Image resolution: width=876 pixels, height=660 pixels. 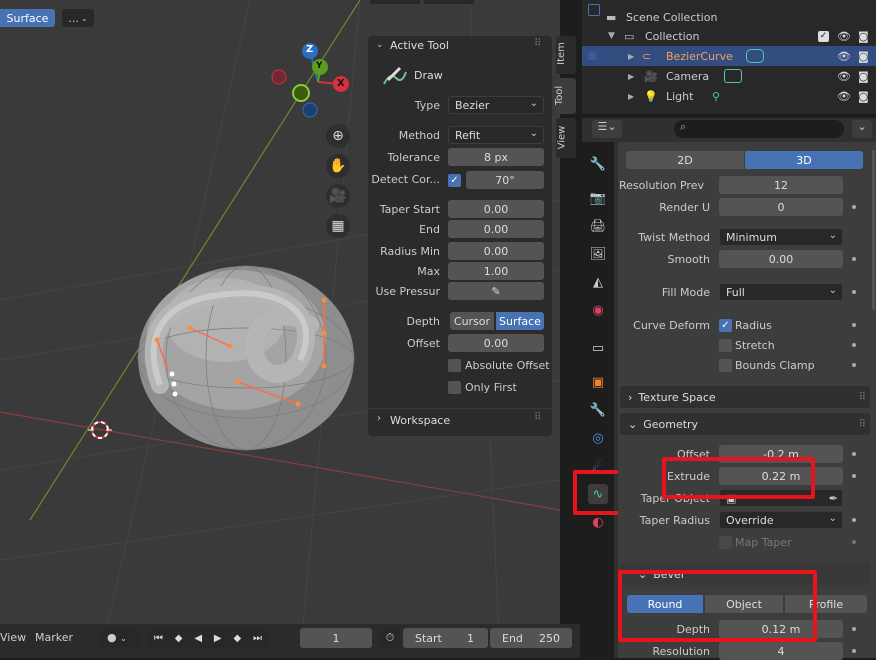 I want to click on modifier-wrench-icon: 🔧, so click(x=598, y=410).